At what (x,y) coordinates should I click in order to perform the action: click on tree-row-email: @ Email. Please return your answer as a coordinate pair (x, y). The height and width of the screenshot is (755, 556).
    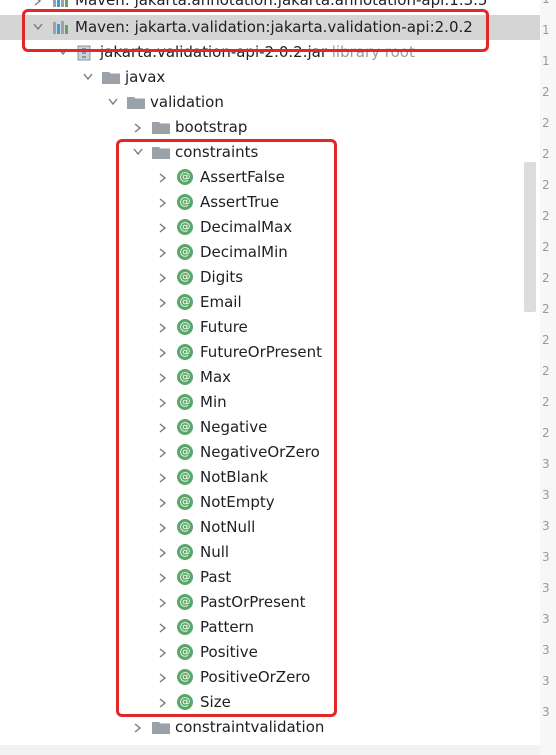
    Looking at the image, I should click on (270, 302).